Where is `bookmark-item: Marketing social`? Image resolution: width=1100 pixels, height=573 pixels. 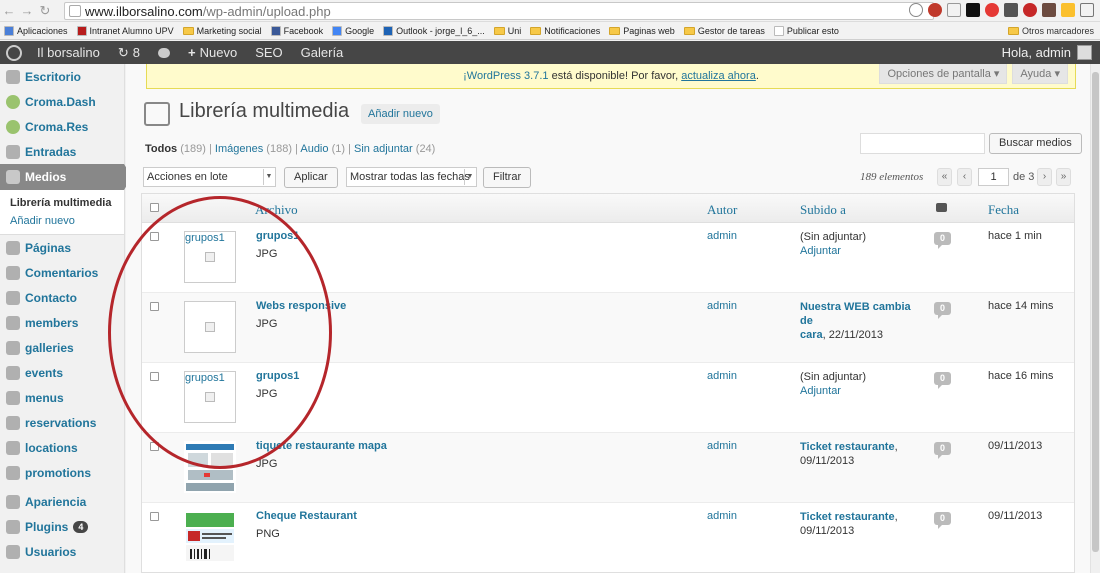
bookmark-item: Marketing social is located at coordinates (222, 31).